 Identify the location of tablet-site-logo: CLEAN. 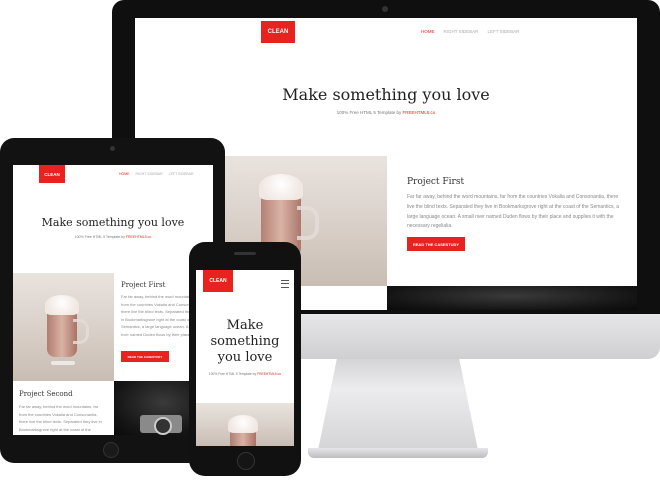
(52, 174).